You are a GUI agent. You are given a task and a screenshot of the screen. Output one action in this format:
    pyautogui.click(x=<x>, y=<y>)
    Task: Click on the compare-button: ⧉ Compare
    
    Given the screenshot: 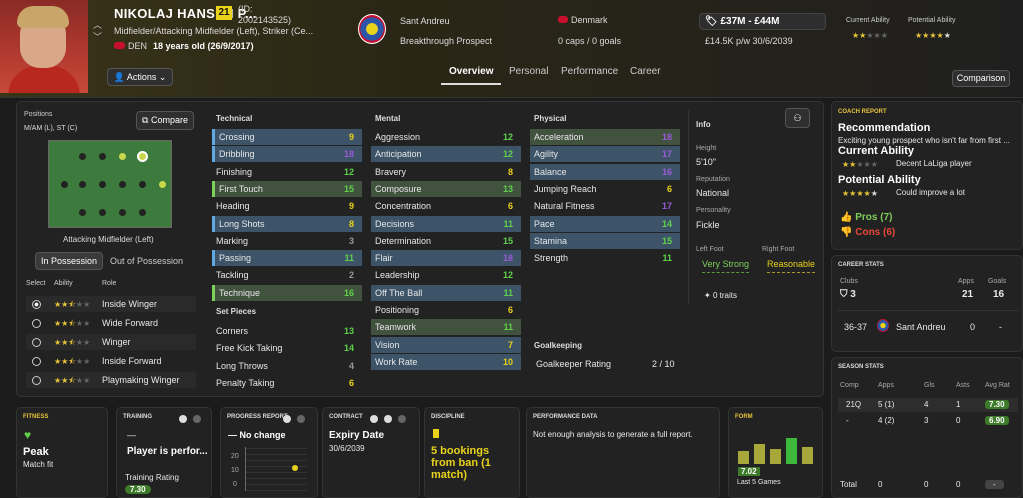 What is the action you would take?
    pyautogui.click(x=165, y=120)
    